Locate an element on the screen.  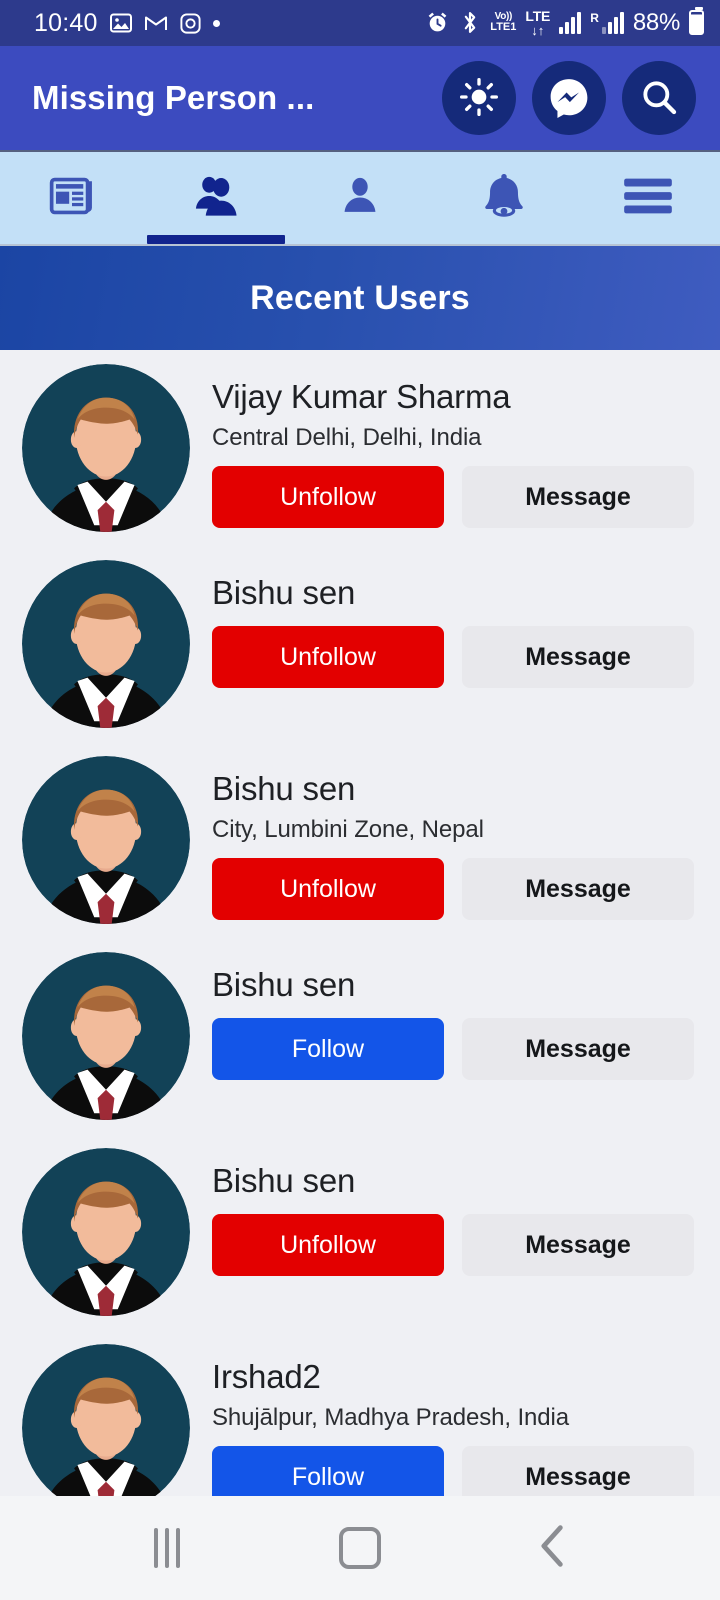
brightness-button is located at coordinates (479, 98).